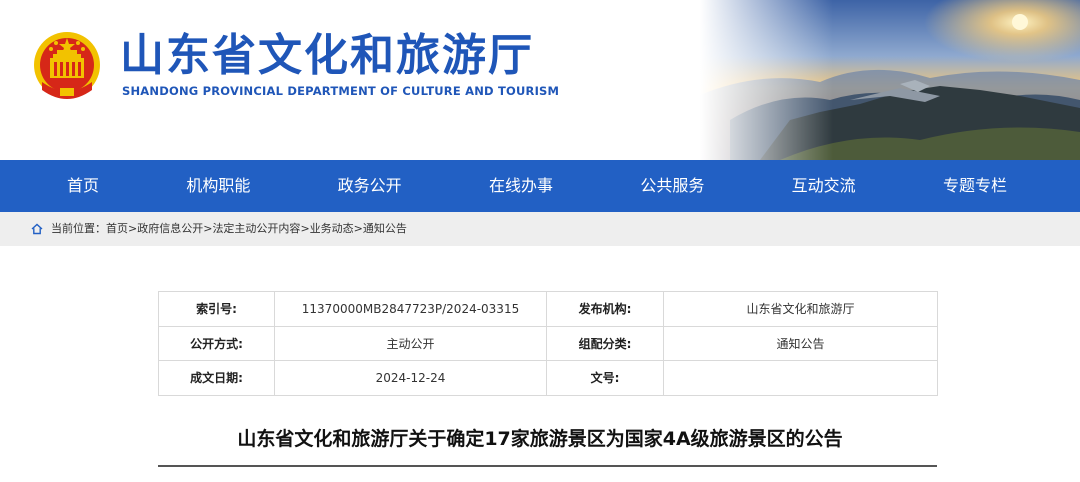 The width and height of the screenshot is (1080, 482). Describe the element at coordinates (410, 343) in the screenshot. I see `open-mode-value: 主动公开` at that location.